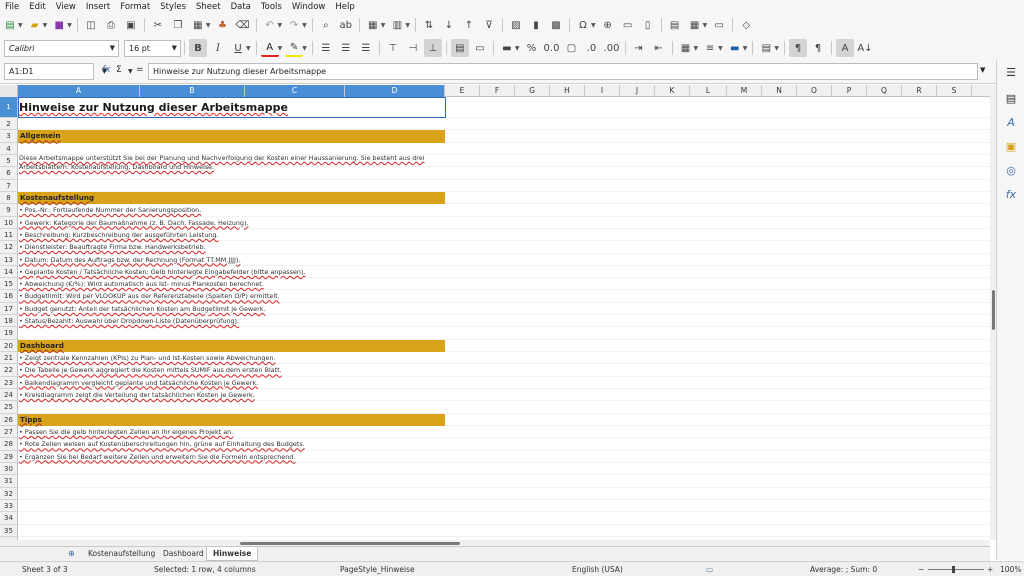 The width and height of the screenshot is (1024, 576). What do you see at coordinates (218, 48) in the screenshot?
I see `italic-icon: I` at bounding box center [218, 48].